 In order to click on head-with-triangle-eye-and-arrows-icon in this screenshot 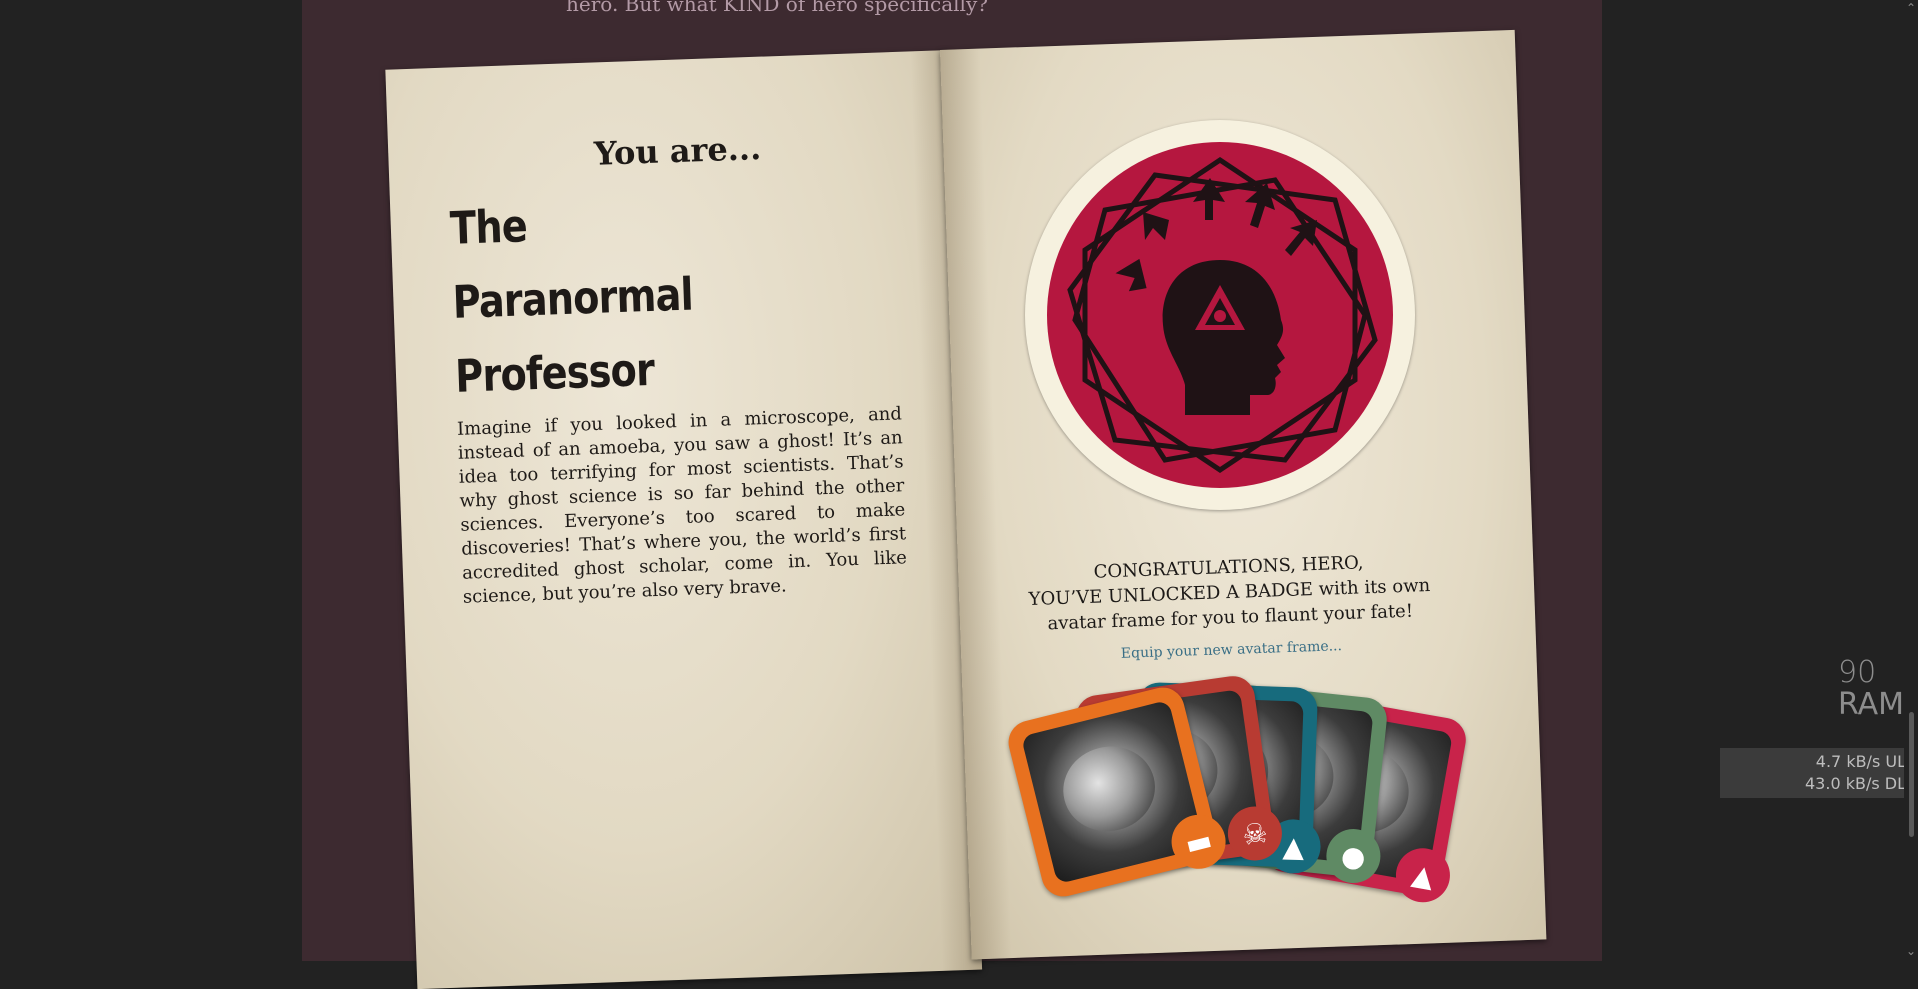, I will do `click(1220, 315)`.